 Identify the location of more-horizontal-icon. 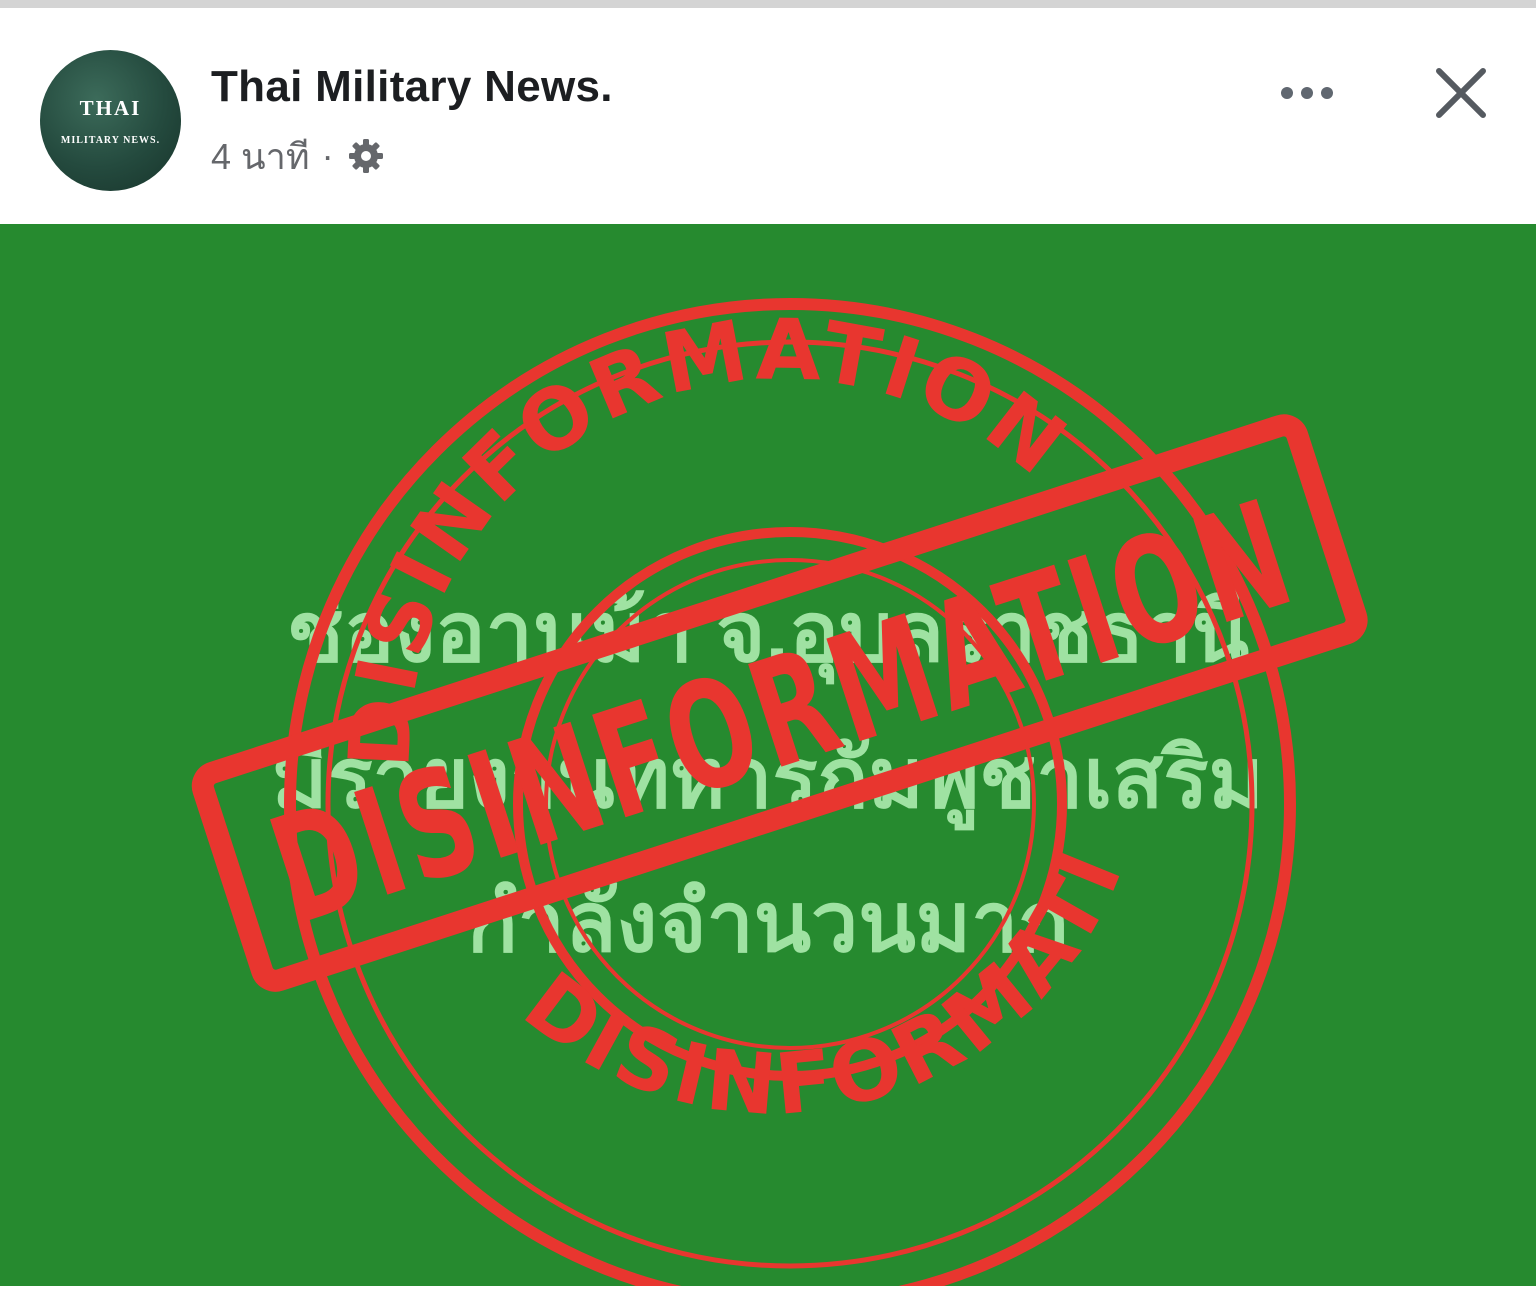
(1307, 93).